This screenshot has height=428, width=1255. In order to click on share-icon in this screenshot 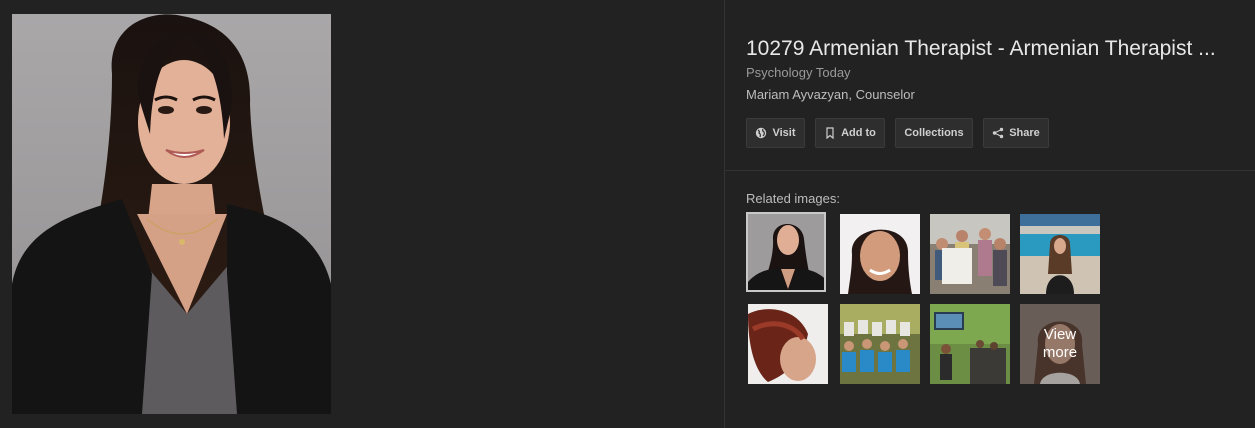, I will do `click(998, 133)`.